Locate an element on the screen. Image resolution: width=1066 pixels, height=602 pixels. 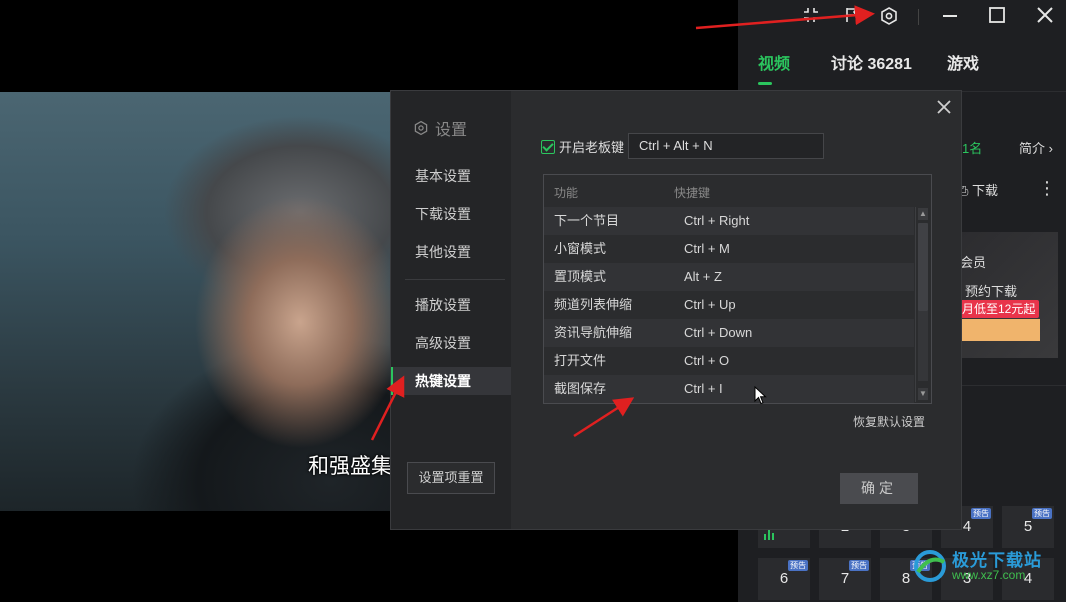
arrow-to-settings-icon is located at coordinates (785, 17).